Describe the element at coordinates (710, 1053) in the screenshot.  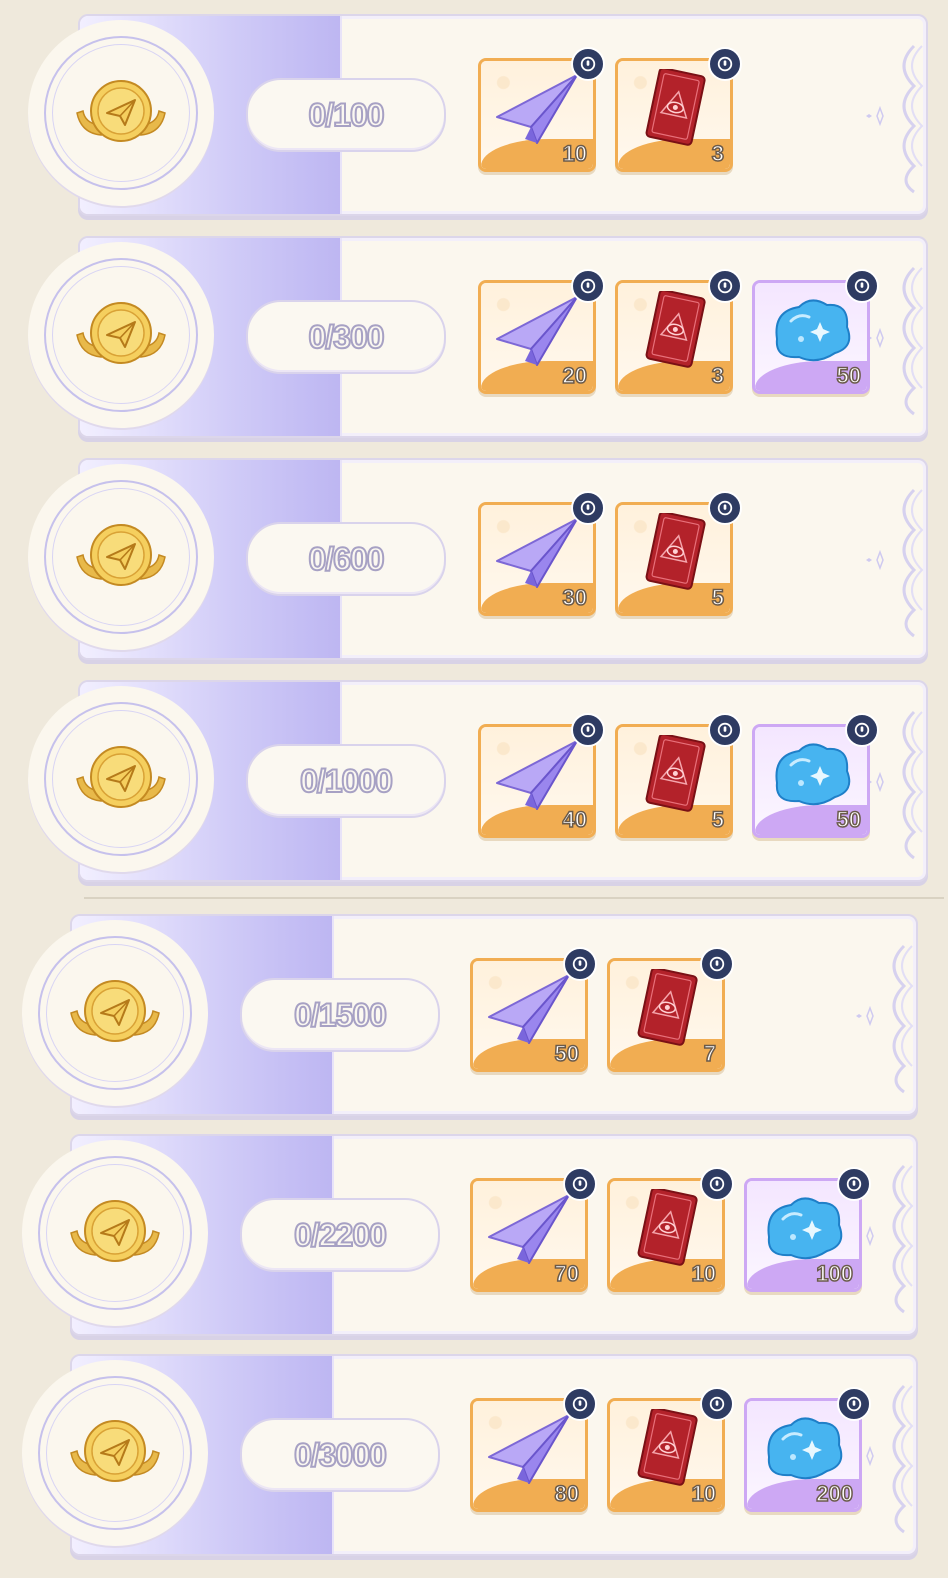
I see `item-quantity: 7` at that location.